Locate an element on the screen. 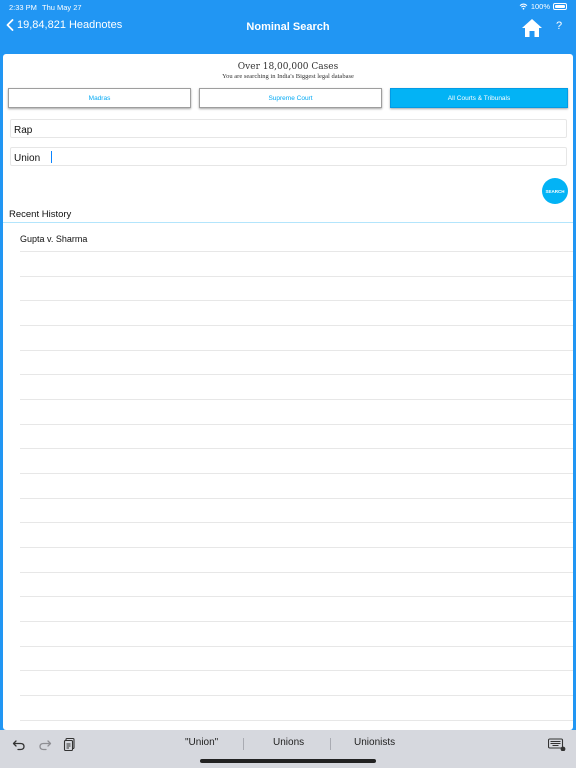 The image size is (576, 768). party1-field is located at coordinates (288, 129).